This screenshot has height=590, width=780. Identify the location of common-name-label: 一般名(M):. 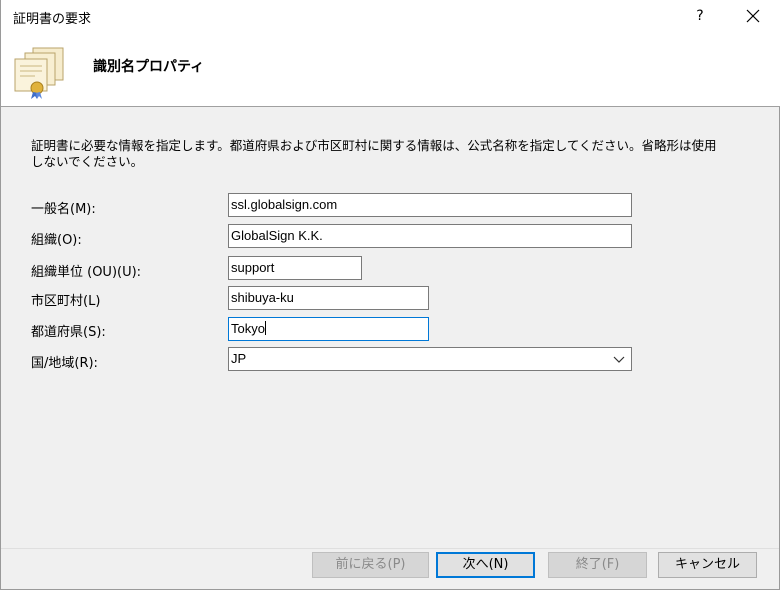
(63, 209).